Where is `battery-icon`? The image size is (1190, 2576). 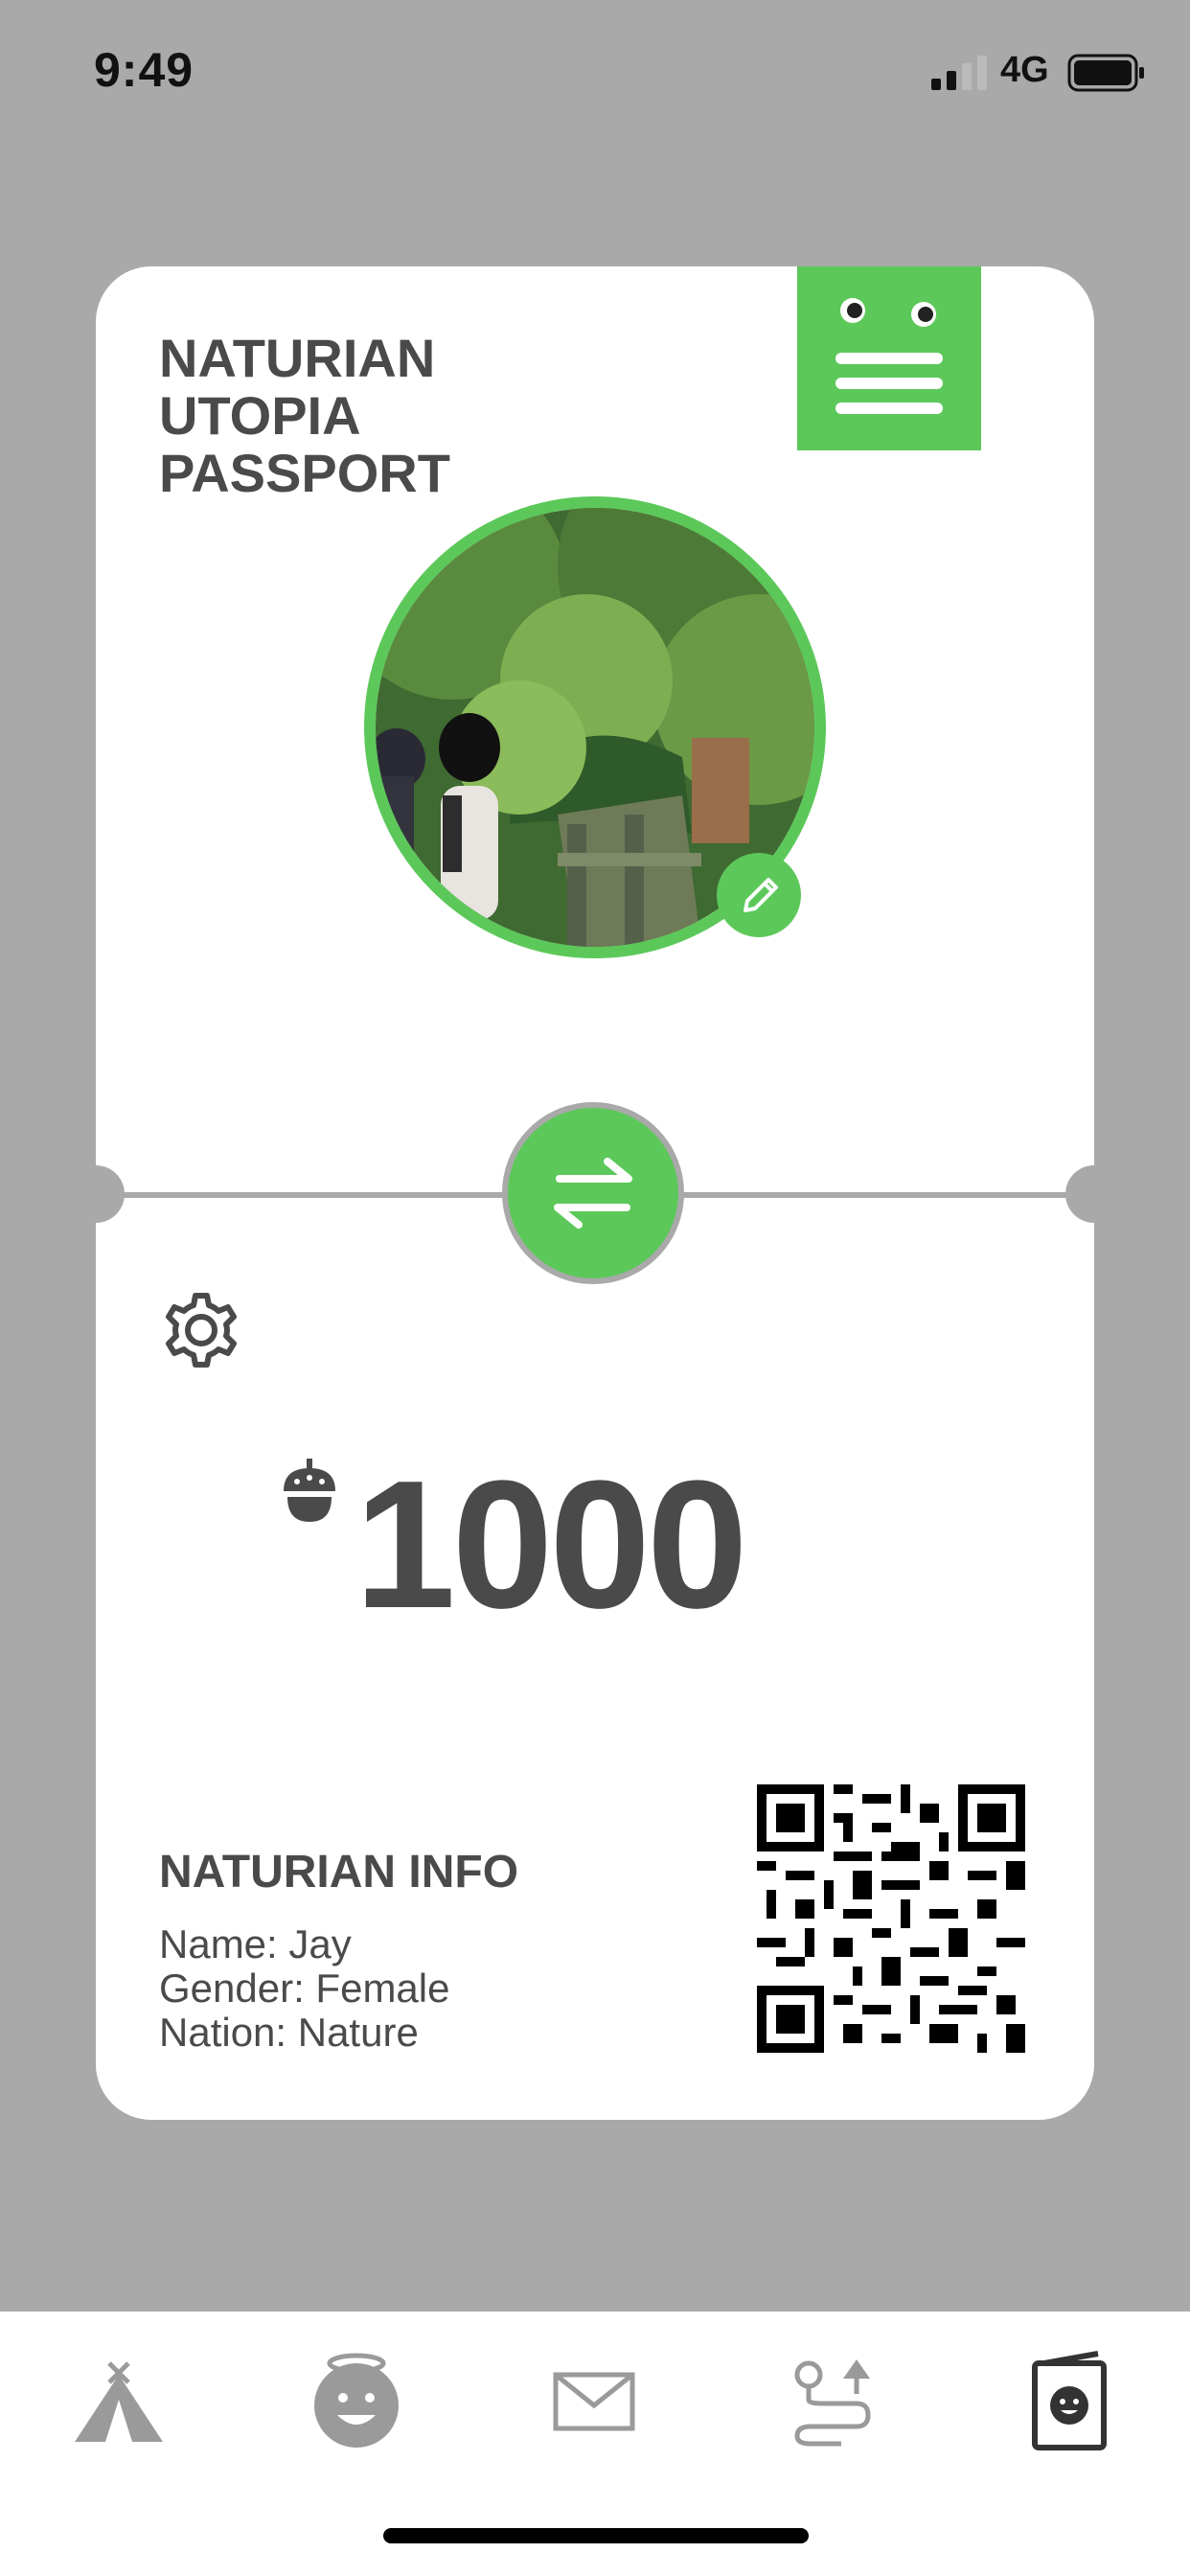 battery-icon is located at coordinates (1105, 73).